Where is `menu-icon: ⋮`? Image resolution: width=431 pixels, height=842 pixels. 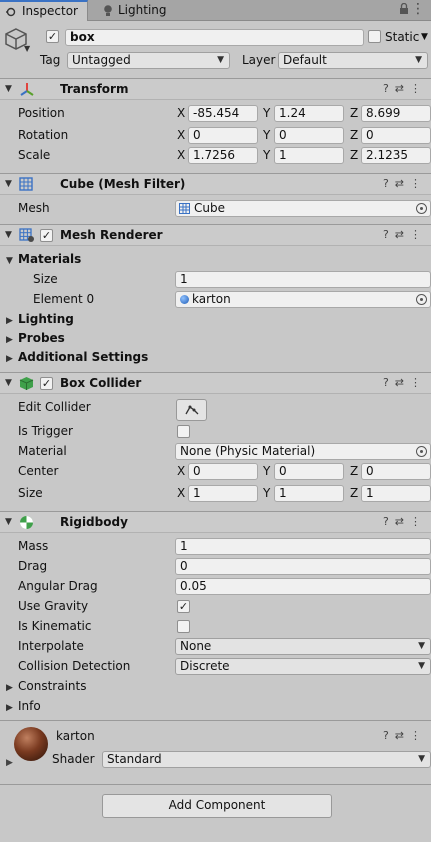 menu-icon: ⋮ is located at coordinates (418, 9).